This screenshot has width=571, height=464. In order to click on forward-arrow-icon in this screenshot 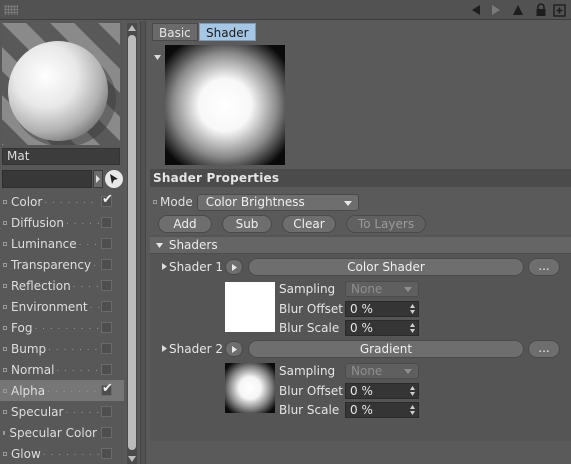, I will do `click(496, 10)`.